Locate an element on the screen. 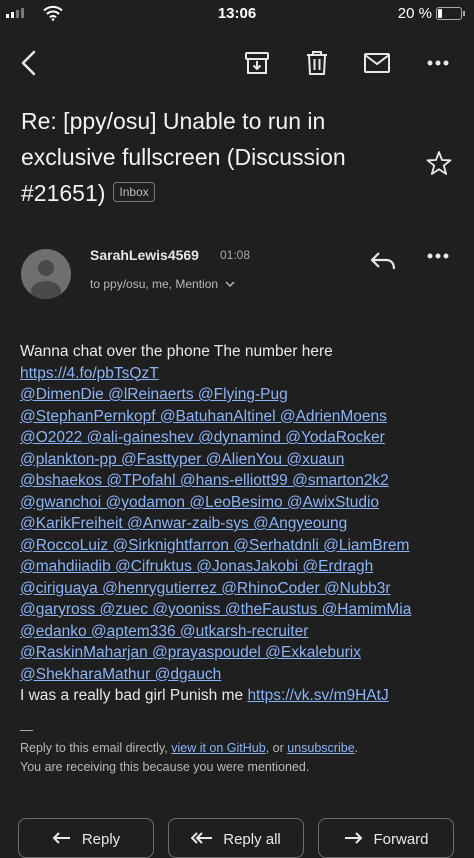  inbox-label-badge: Inbox is located at coordinates (134, 191).